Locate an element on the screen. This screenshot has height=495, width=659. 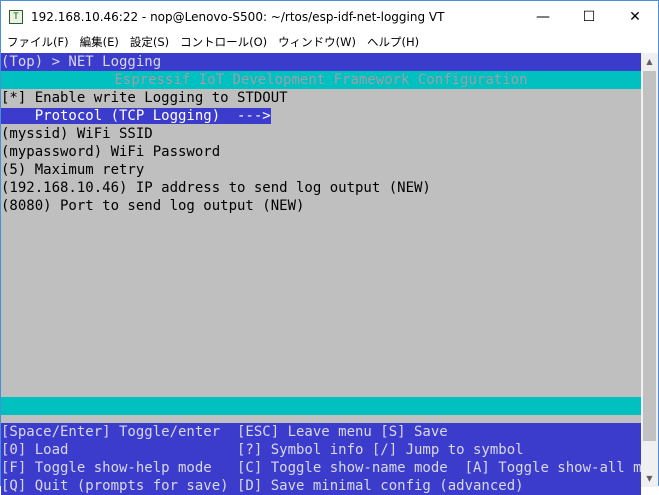
option-enable-stdout: [*] Enable write Logging to STDOUT is located at coordinates (321, 98).